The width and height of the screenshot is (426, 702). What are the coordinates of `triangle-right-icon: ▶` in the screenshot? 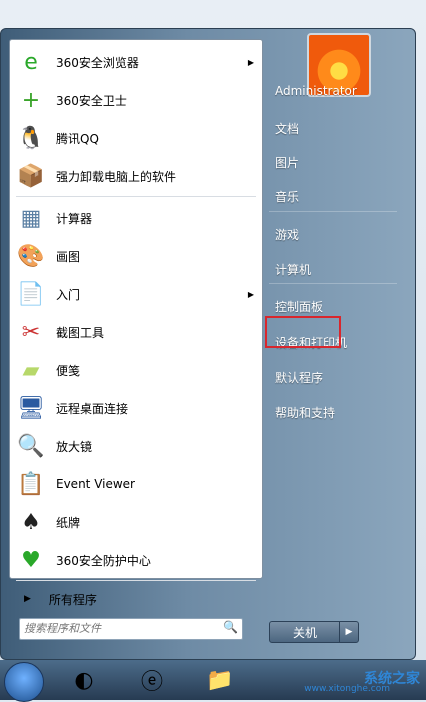 It's located at (27, 599).